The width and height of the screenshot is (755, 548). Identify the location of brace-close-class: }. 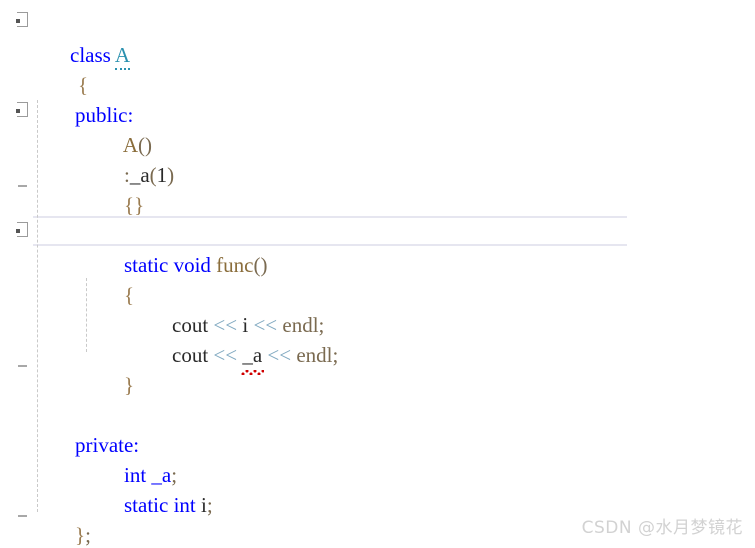
(80, 535).